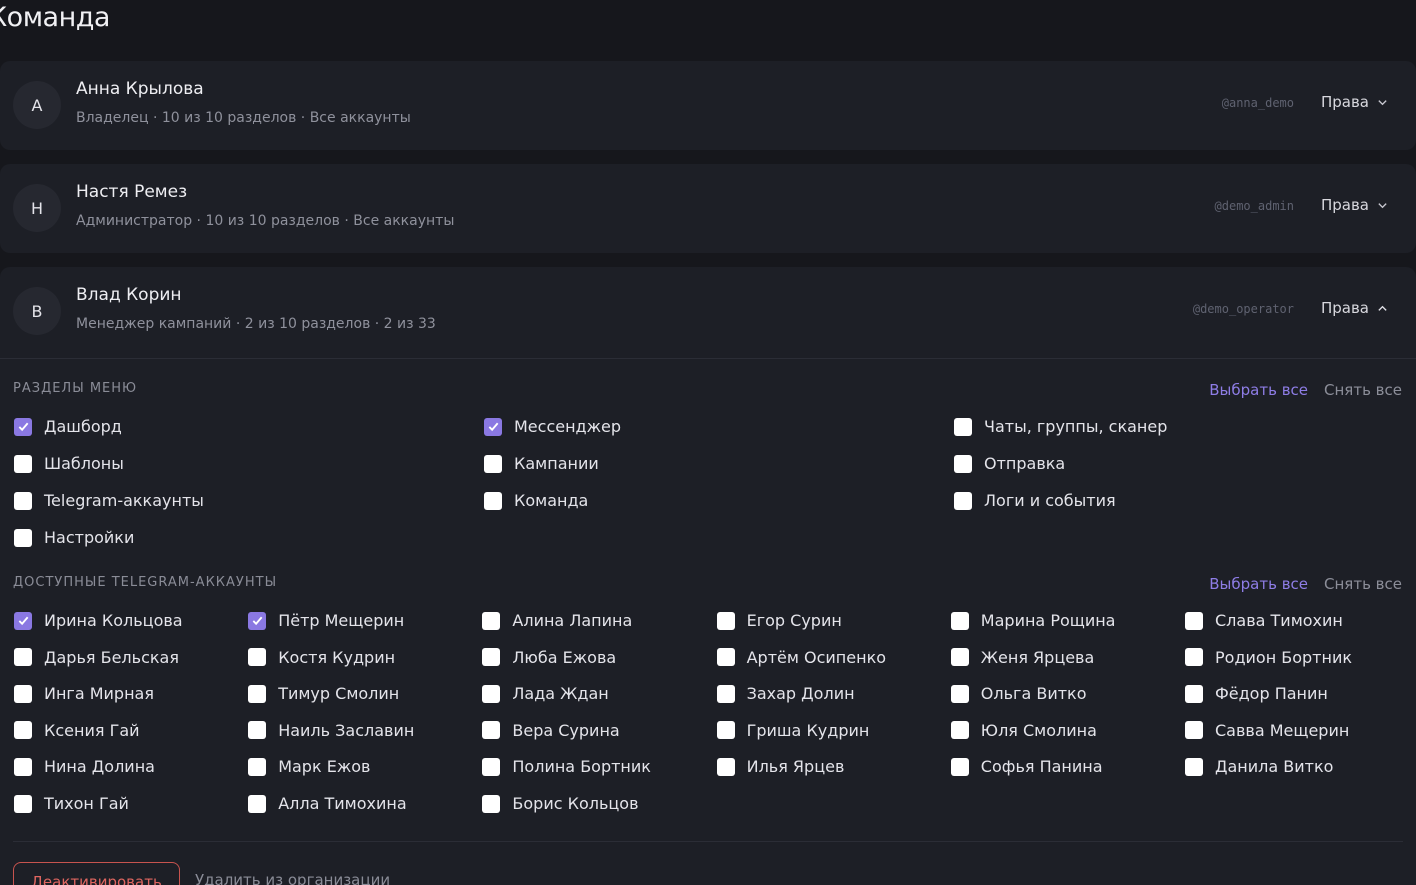 This screenshot has width=1416, height=885. Describe the element at coordinates (1259, 766) in the screenshot. I see `checkbox-item: Данила Витко` at that location.